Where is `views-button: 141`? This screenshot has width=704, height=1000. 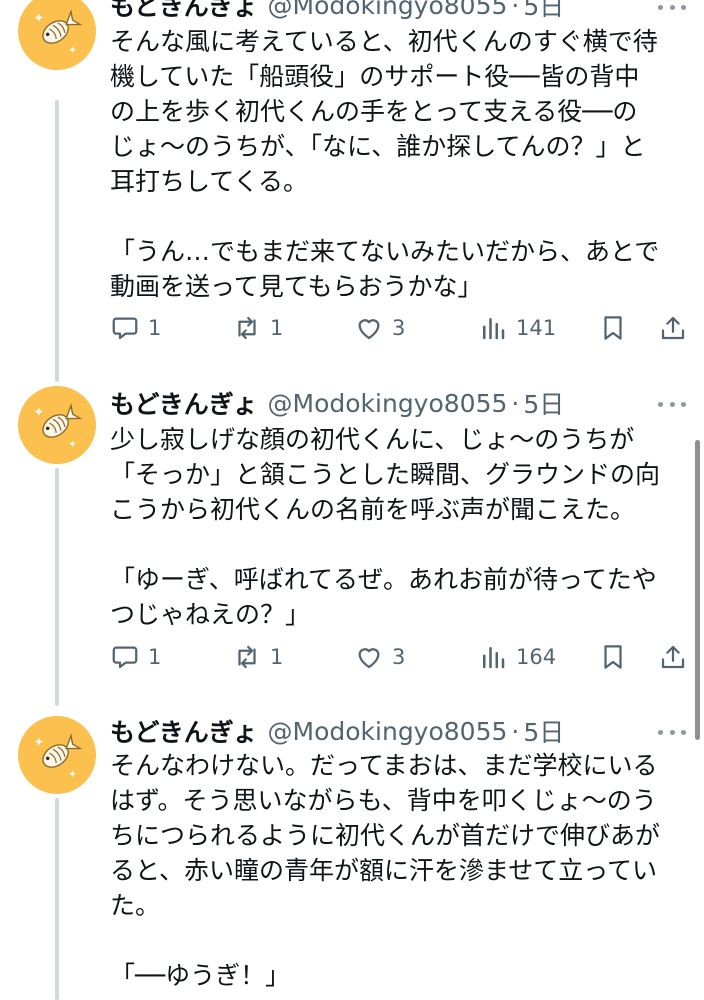
views-button: 141 is located at coordinates (517, 328).